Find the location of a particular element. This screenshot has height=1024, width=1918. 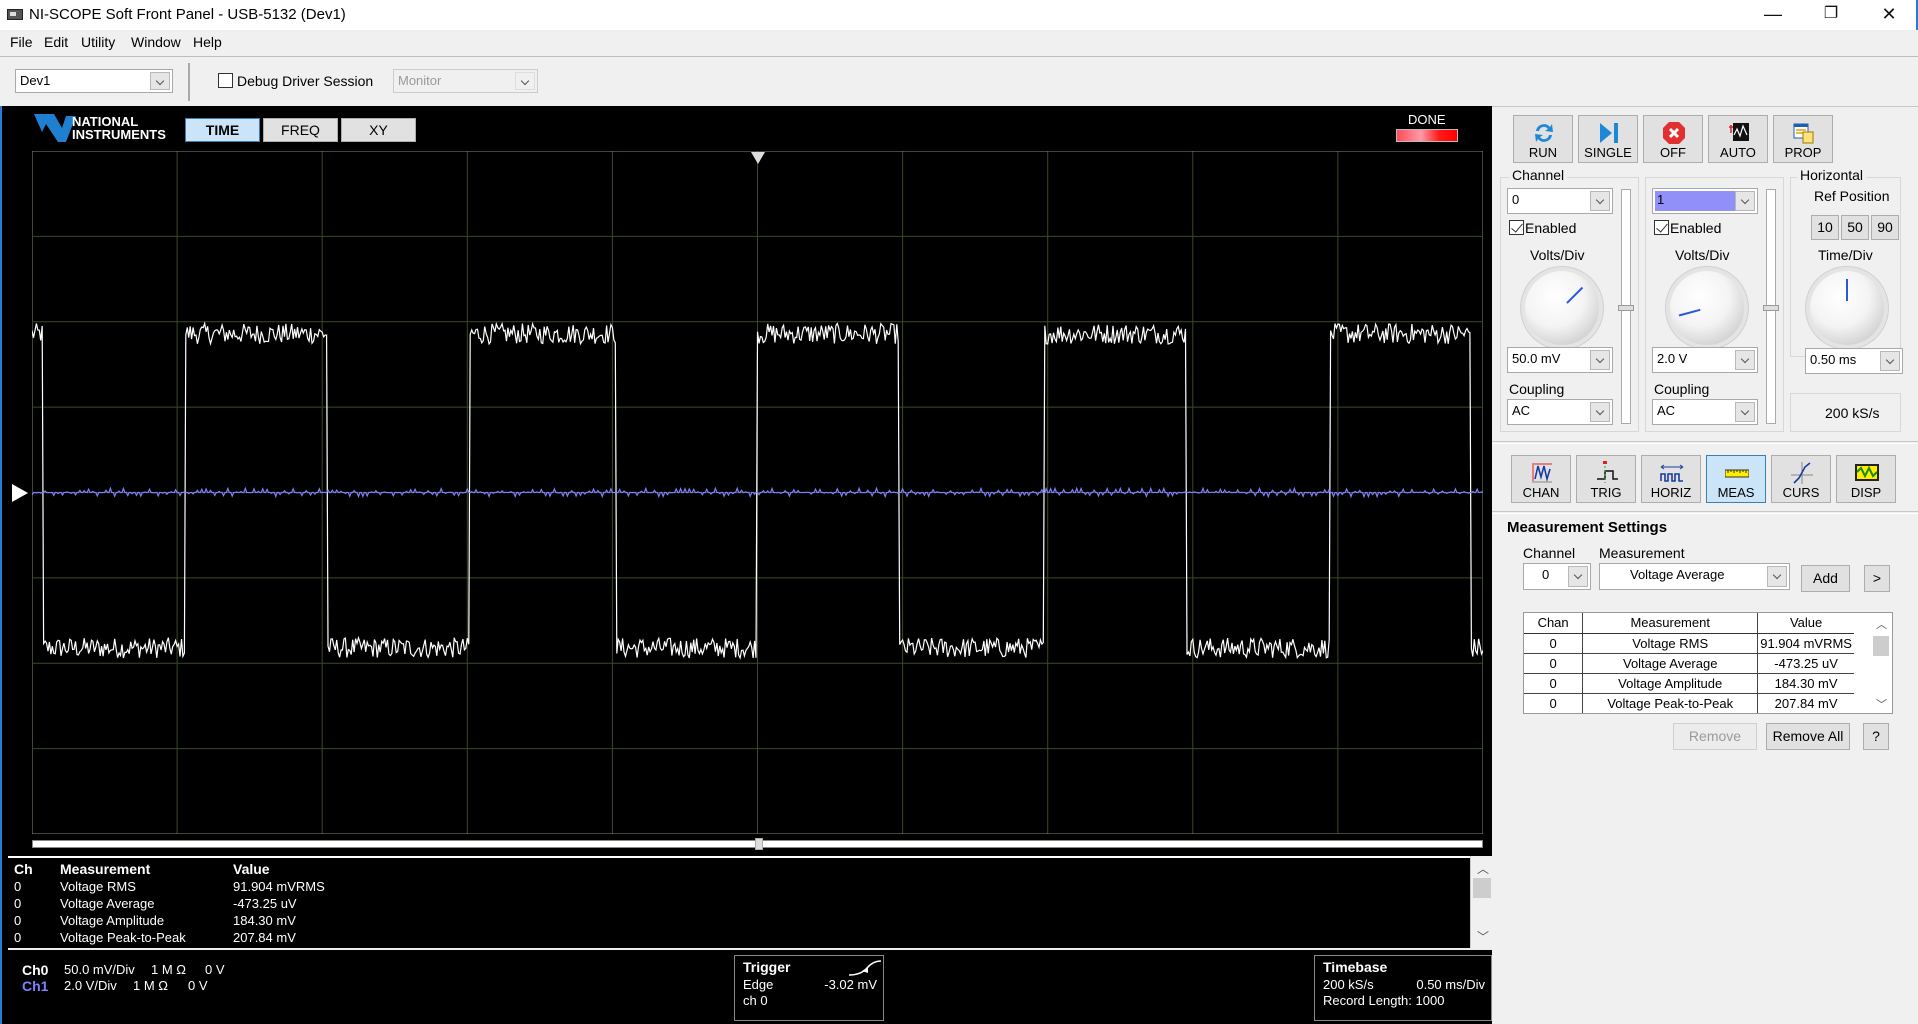

single-button: SINGLE is located at coordinates (1608, 139).